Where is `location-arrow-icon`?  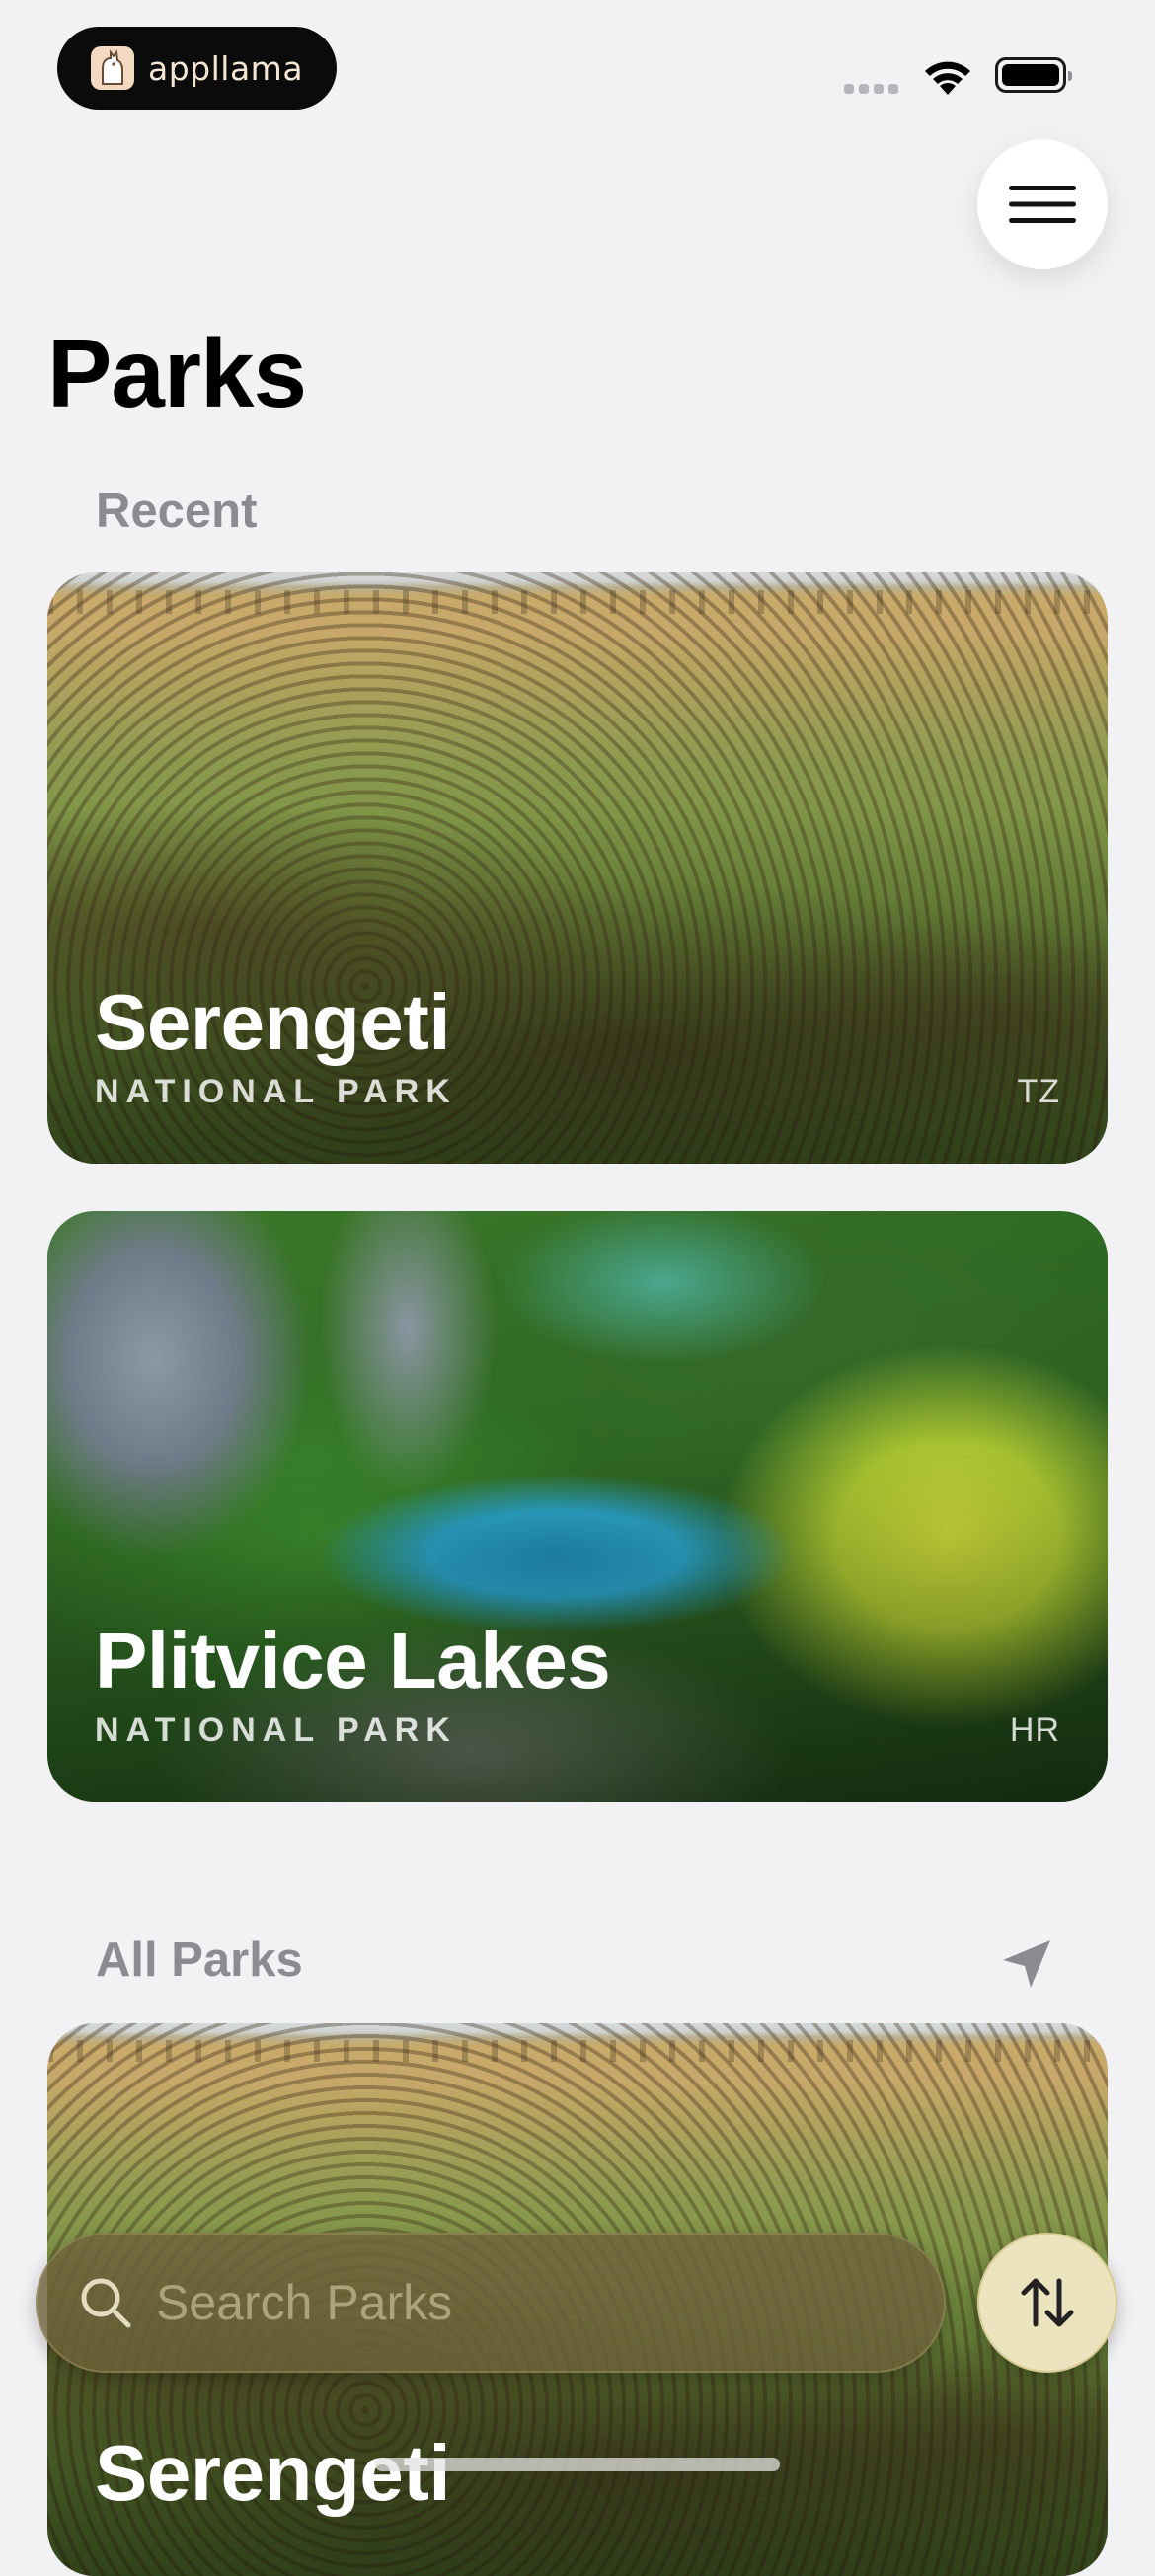 location-arrow-icon is located at coordinates (1026, 1964).